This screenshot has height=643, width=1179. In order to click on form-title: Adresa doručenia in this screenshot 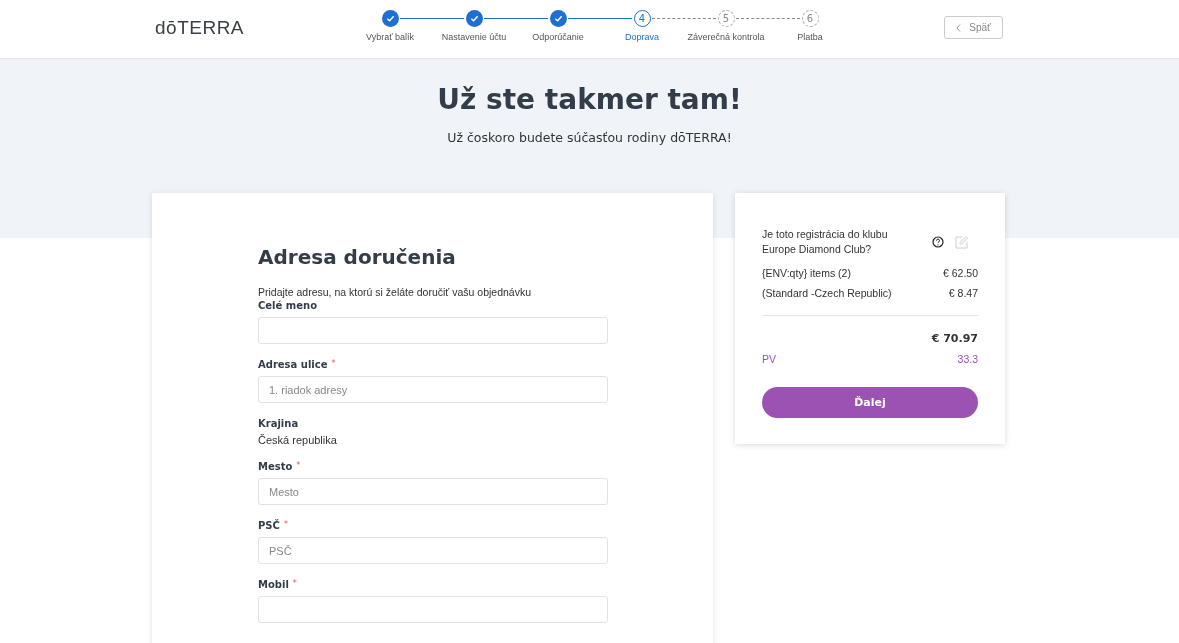, I will do `click(357, 257)`.